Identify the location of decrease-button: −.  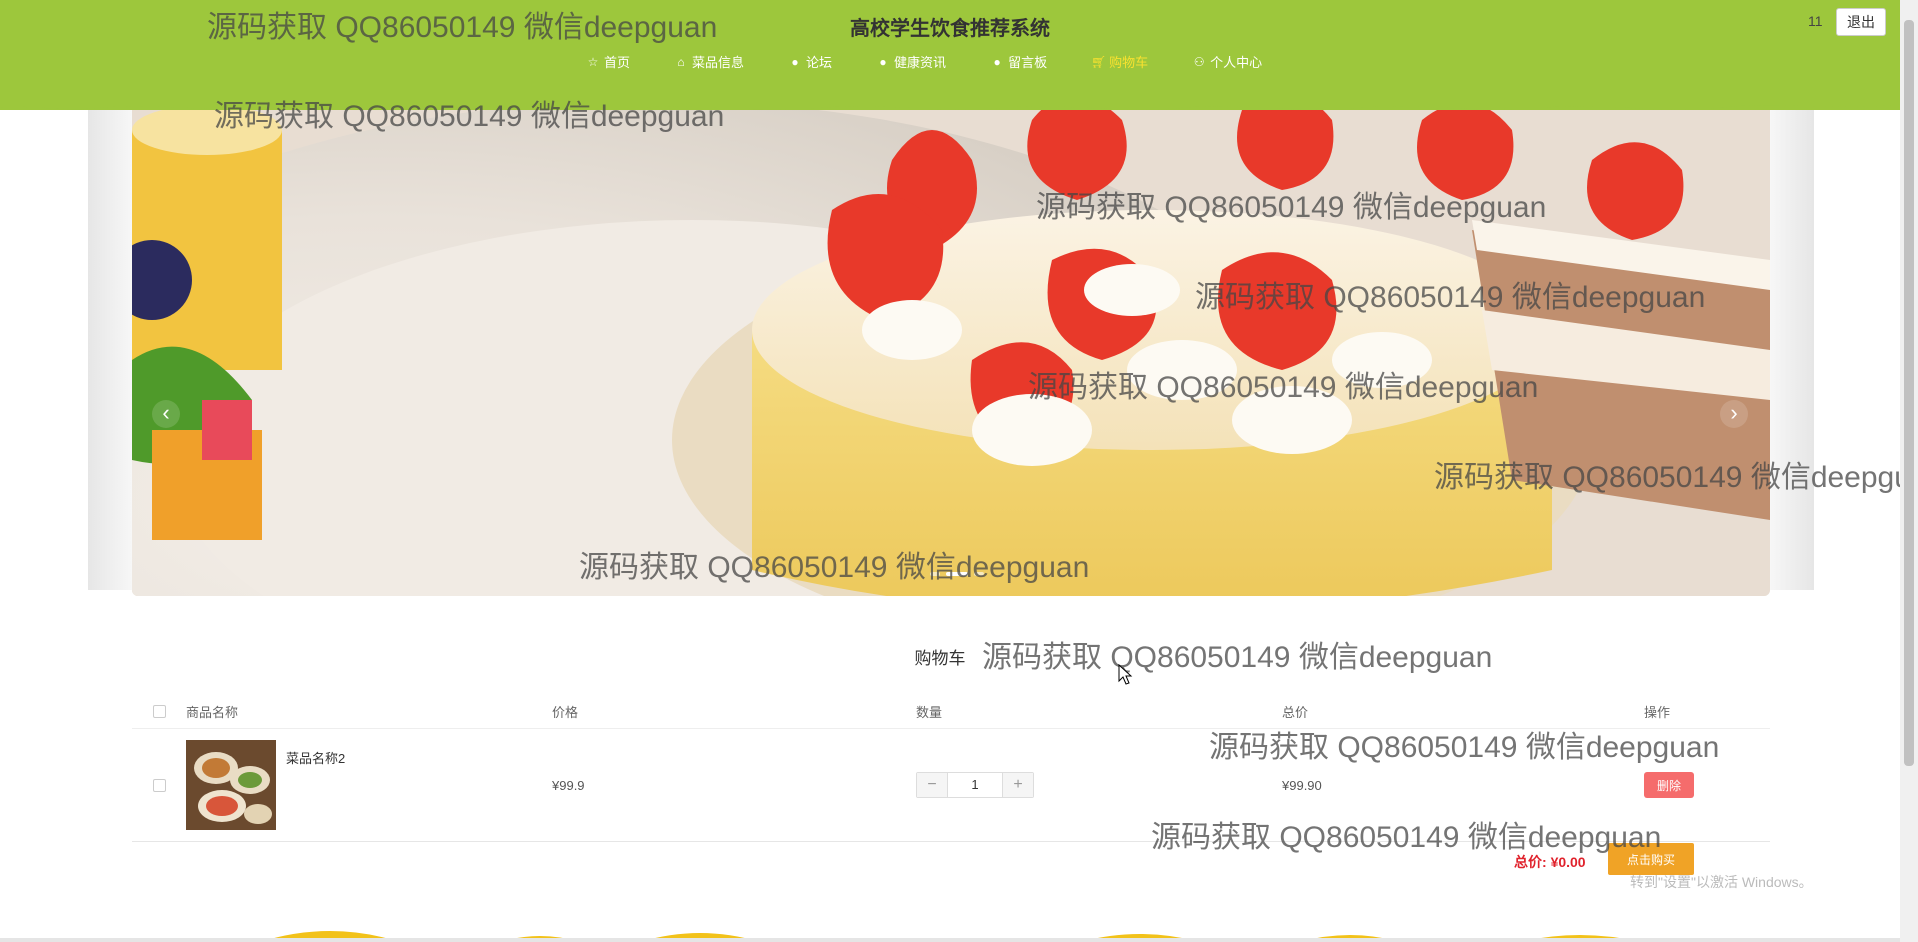
(932, 785).